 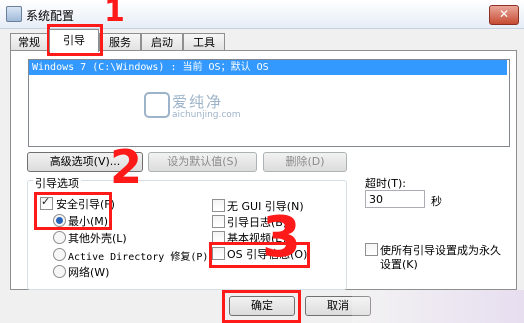 What do you see at coordinates (59, 237) in the screenshot?
I see `alternate-shell-radio` at bounding box center [59, 237].